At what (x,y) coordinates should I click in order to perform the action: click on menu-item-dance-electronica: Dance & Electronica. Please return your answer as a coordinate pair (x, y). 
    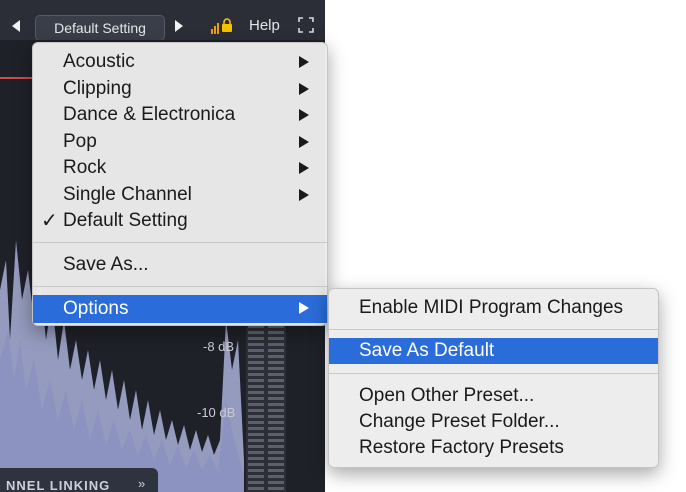
    Looking at the image, I should click on (180, 115).